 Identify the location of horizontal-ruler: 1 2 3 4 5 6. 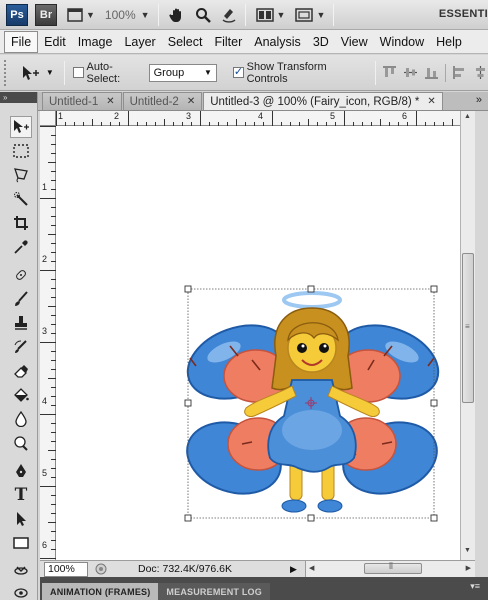
(258, 118).